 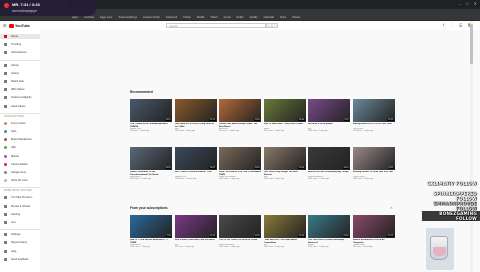 What do you see at coordinates (20, 172) in the screenshot?
I see `sidebar-item: Garage Guru` at bounding box center [20, 172].